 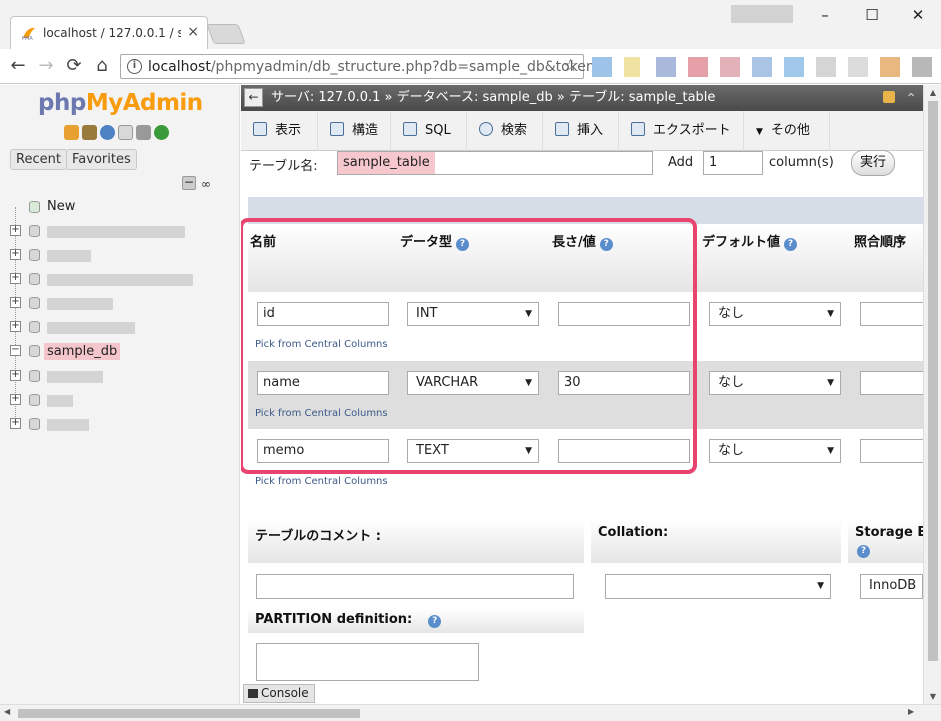 What do you see at coordinates (825, 15) in the screenshot?
I see `minimize-button: –` at bounding box center [825, 15].